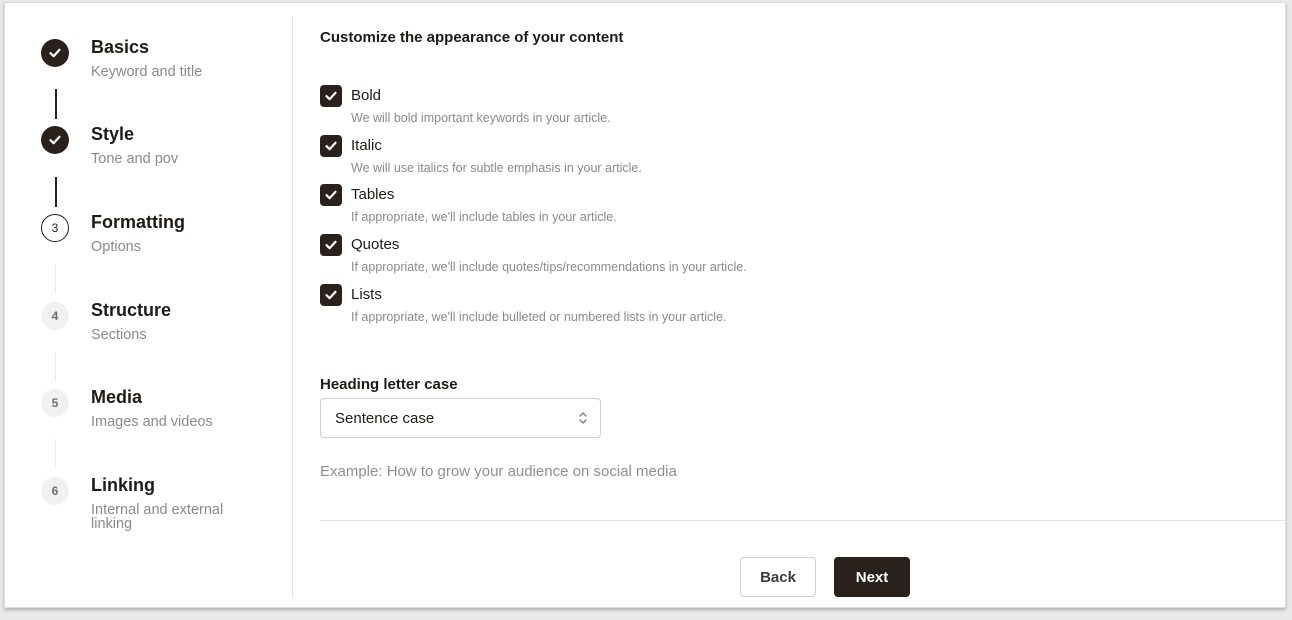  What do you see at coordinates (113, 134) in the screenshot?
I see `step-title: Style` at bounding box center [113, 134].